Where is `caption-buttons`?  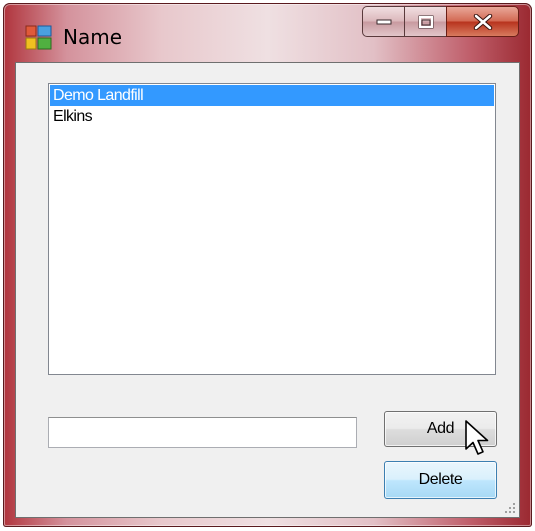 caption-buttons is located at coordinates (440, 21).